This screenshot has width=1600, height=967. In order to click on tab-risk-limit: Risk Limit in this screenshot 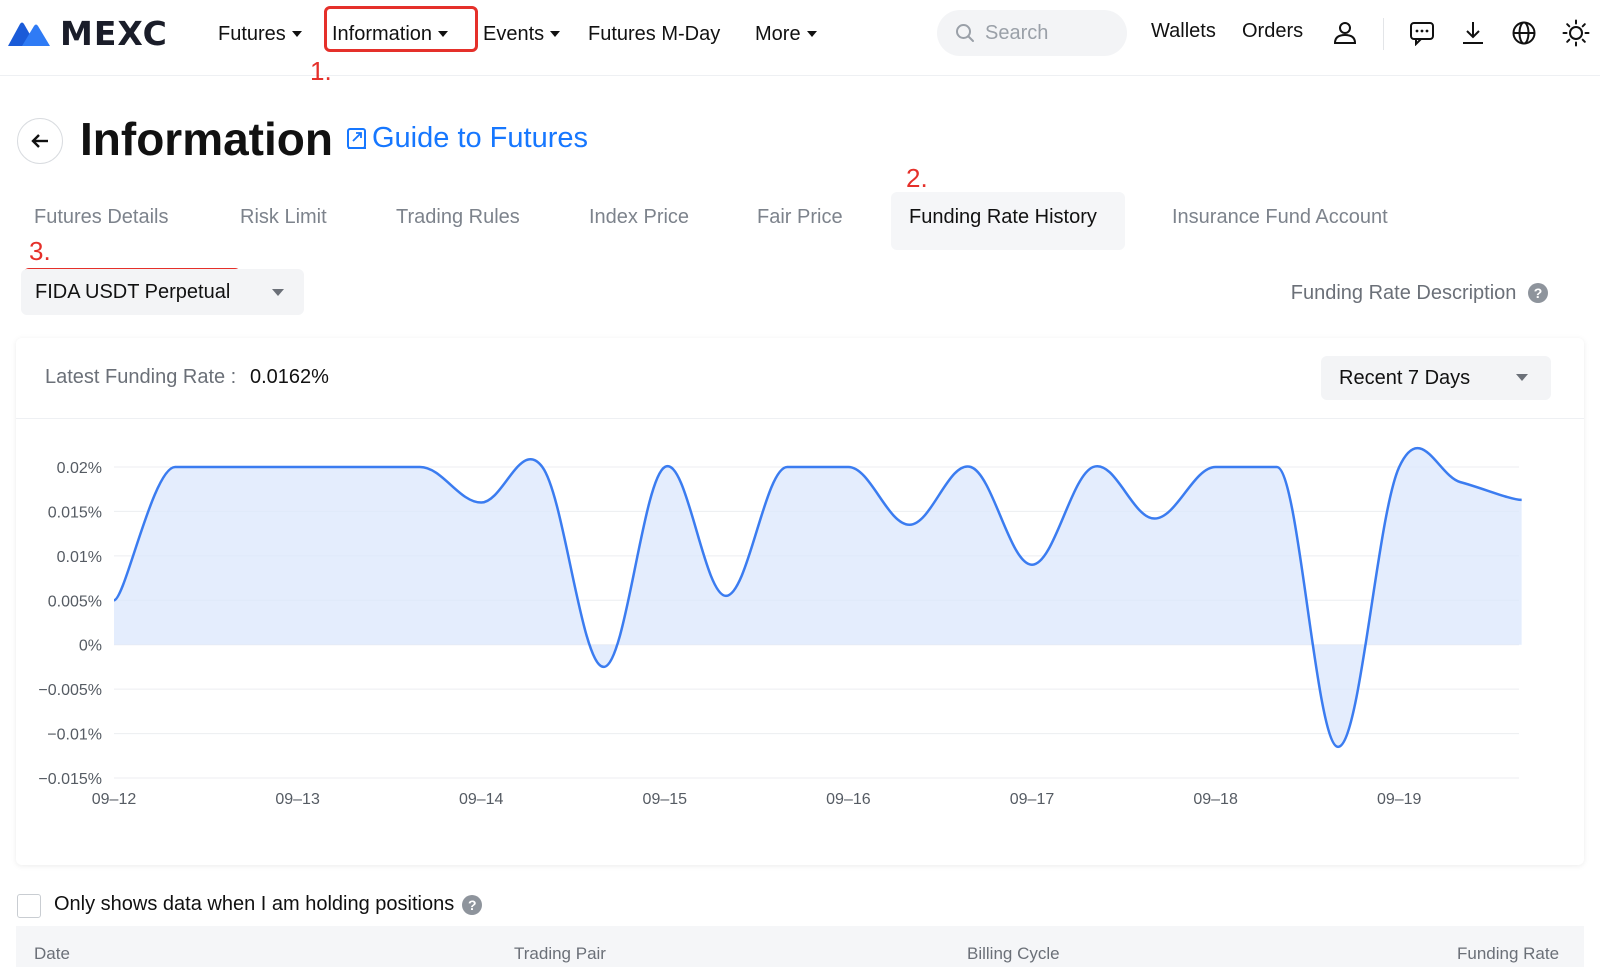, I will do `click(283, 217)`.